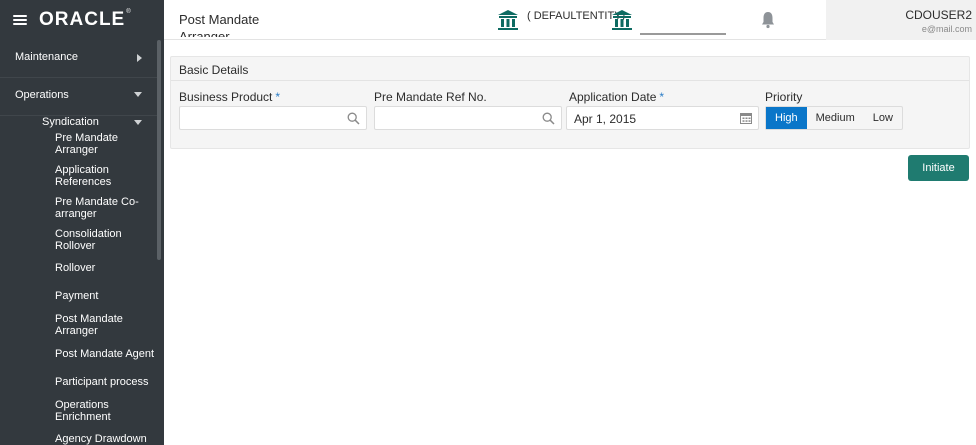  What do you see at coordinates (105, 325) in the screenshot?
I see `sidebar-item-post-mandate-arranger: Post Mandate Arranger` at bounding box center [105, 325].